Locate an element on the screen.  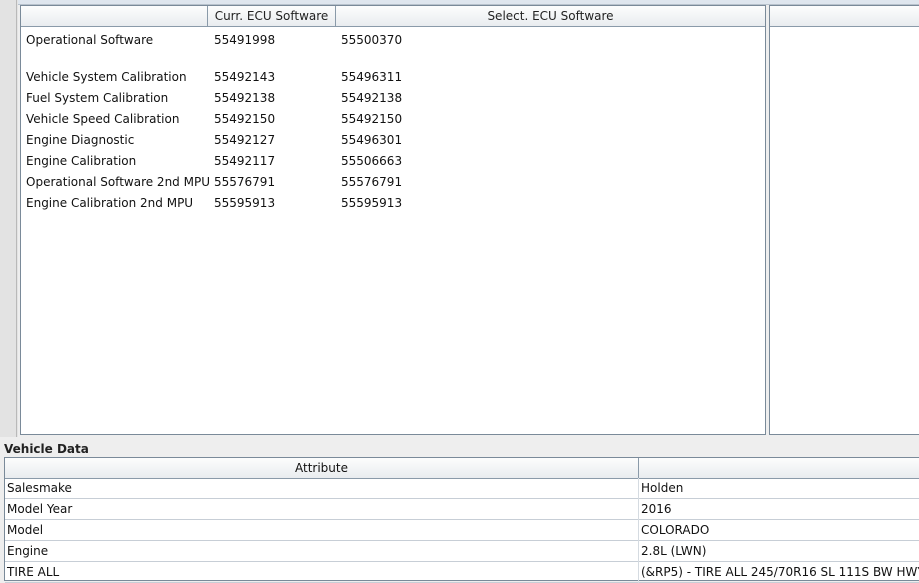
table-row: Model COLORADO is located at coordinates (462, 530).